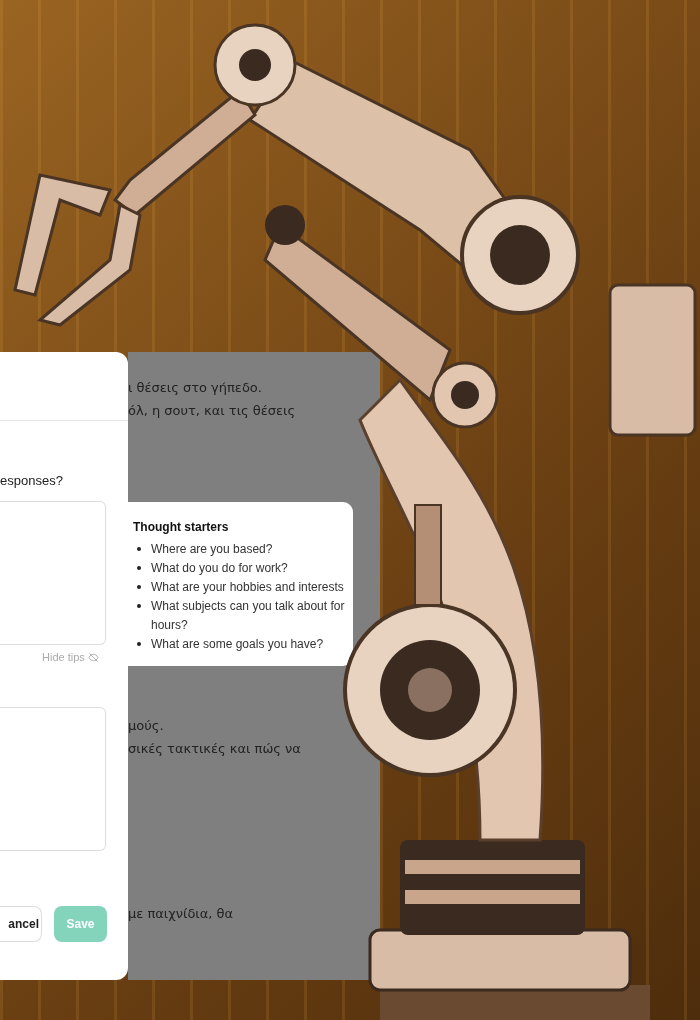 This screenshot has width=700, height=1020. I want to click on tip-text: What subjects can you talk about for hours?, so click(248, 616).